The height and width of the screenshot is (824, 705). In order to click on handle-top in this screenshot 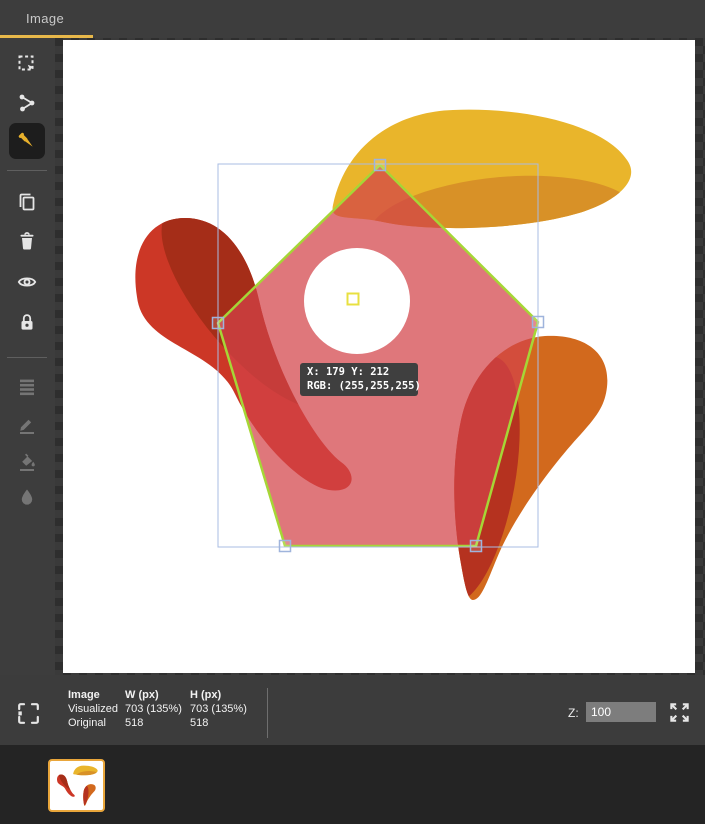, I will do `click(380, 165)`.